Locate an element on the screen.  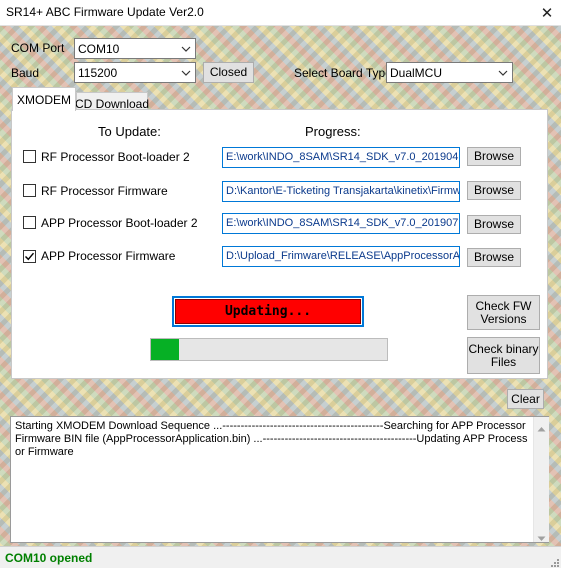
check-binary-files-button: Check binary Files is located at coordinates (503, 355).